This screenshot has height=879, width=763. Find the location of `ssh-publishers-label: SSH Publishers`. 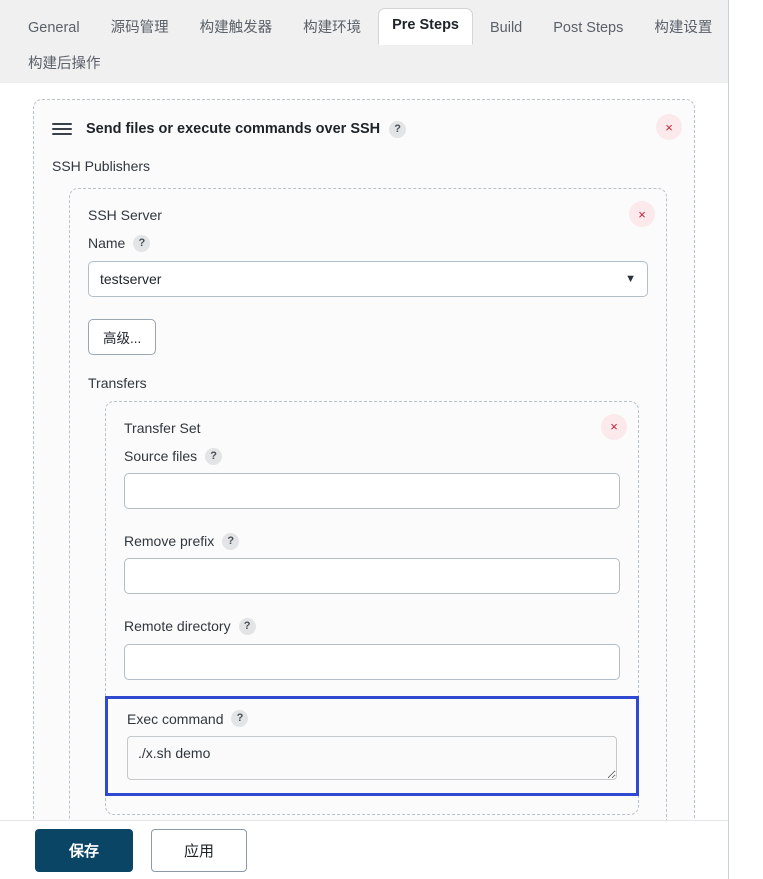

ssh-publishers-label: SSH Publishers is located at coordinates (101, 166).